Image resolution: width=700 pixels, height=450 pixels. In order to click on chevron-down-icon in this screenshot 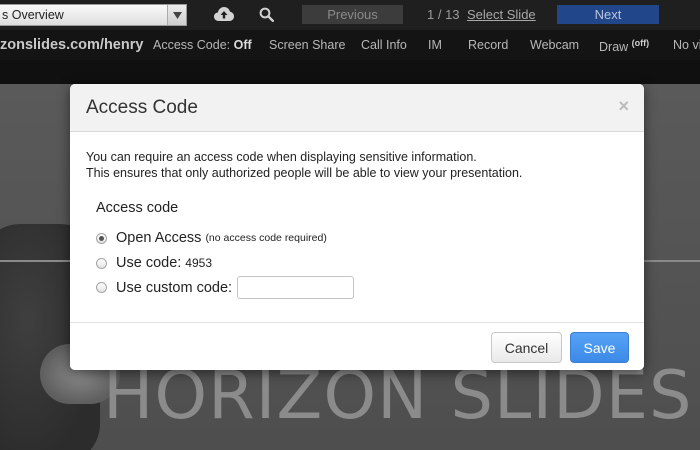, I will do `click(176, 15)`.